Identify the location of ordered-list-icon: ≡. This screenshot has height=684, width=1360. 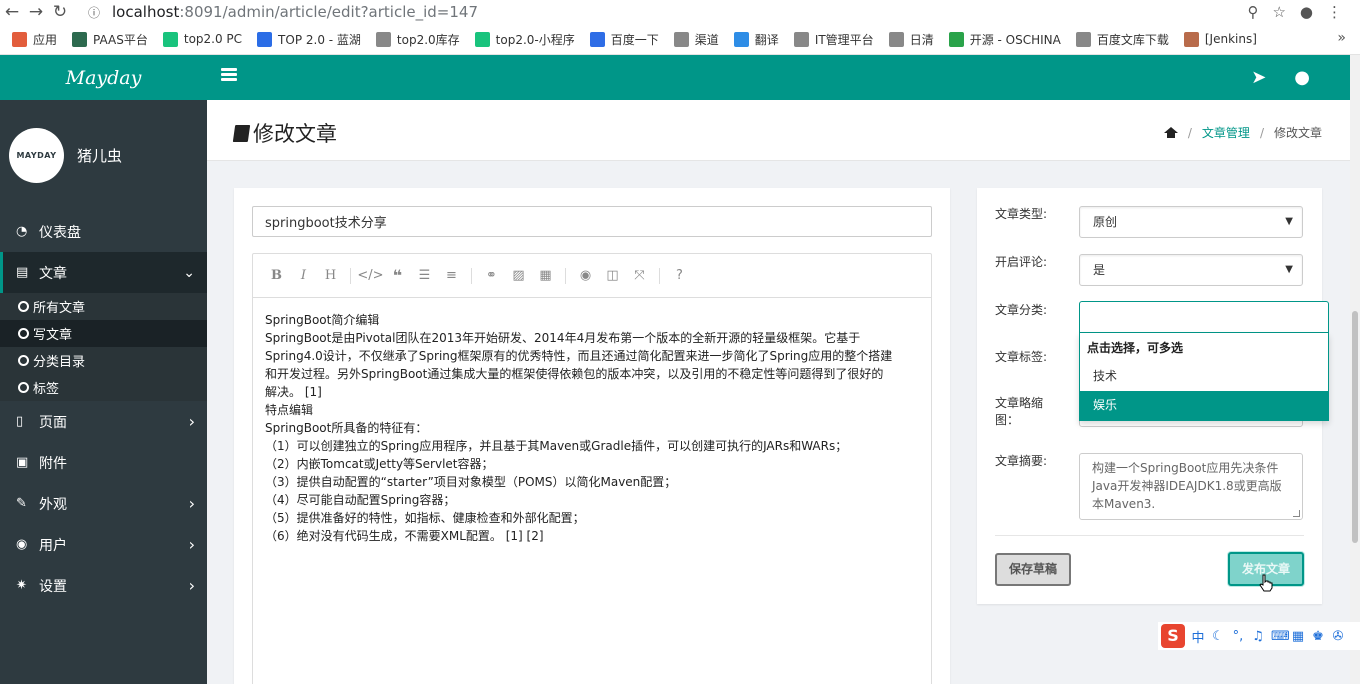
(451, 275).